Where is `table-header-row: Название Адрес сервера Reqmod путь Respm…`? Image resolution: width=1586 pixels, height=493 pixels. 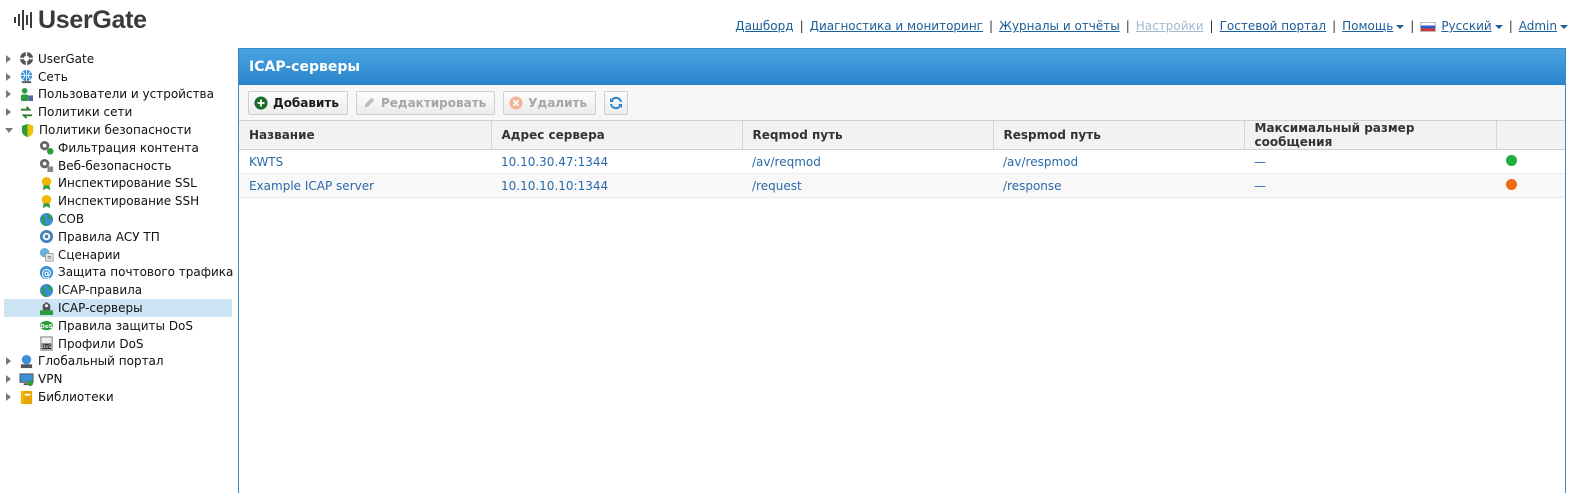 table-header-row: Название Адрес сервера Reqmod путь Respm… is located at coordinates (902, 135).